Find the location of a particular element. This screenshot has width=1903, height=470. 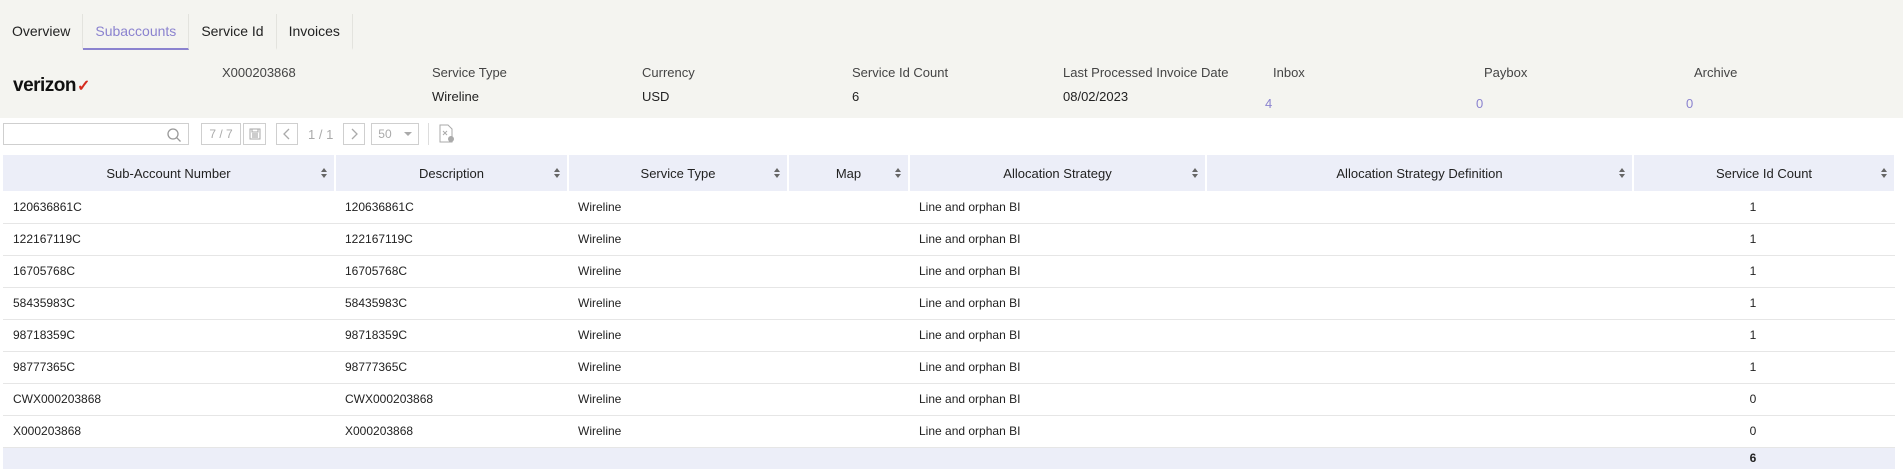

prev-page-icon is located at coordinates (286, 134).